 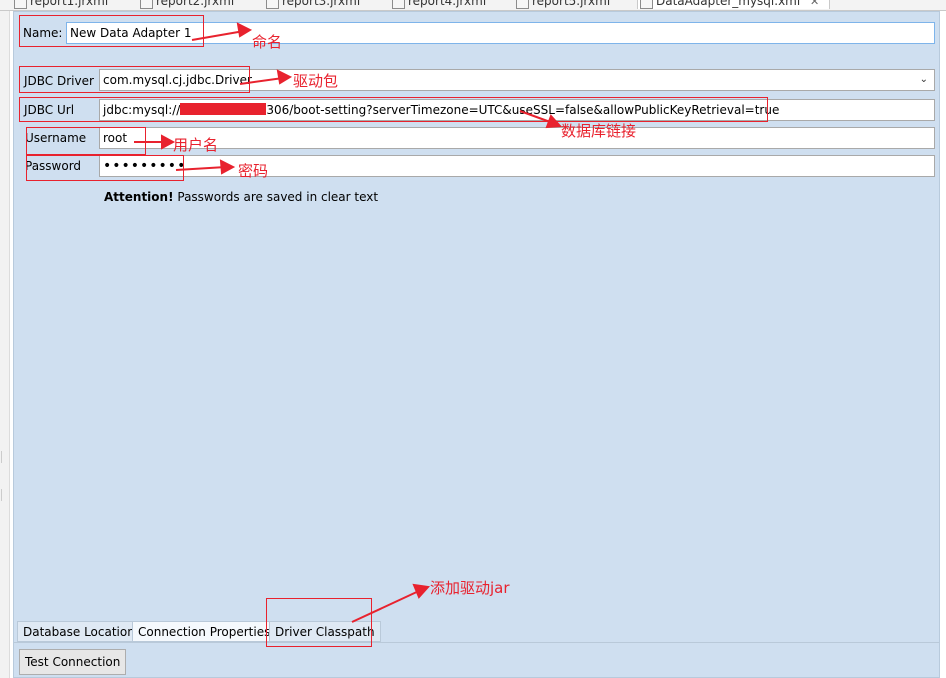 I want to click on tab-report1: report1.jrxml, so click(x=60, y=4).